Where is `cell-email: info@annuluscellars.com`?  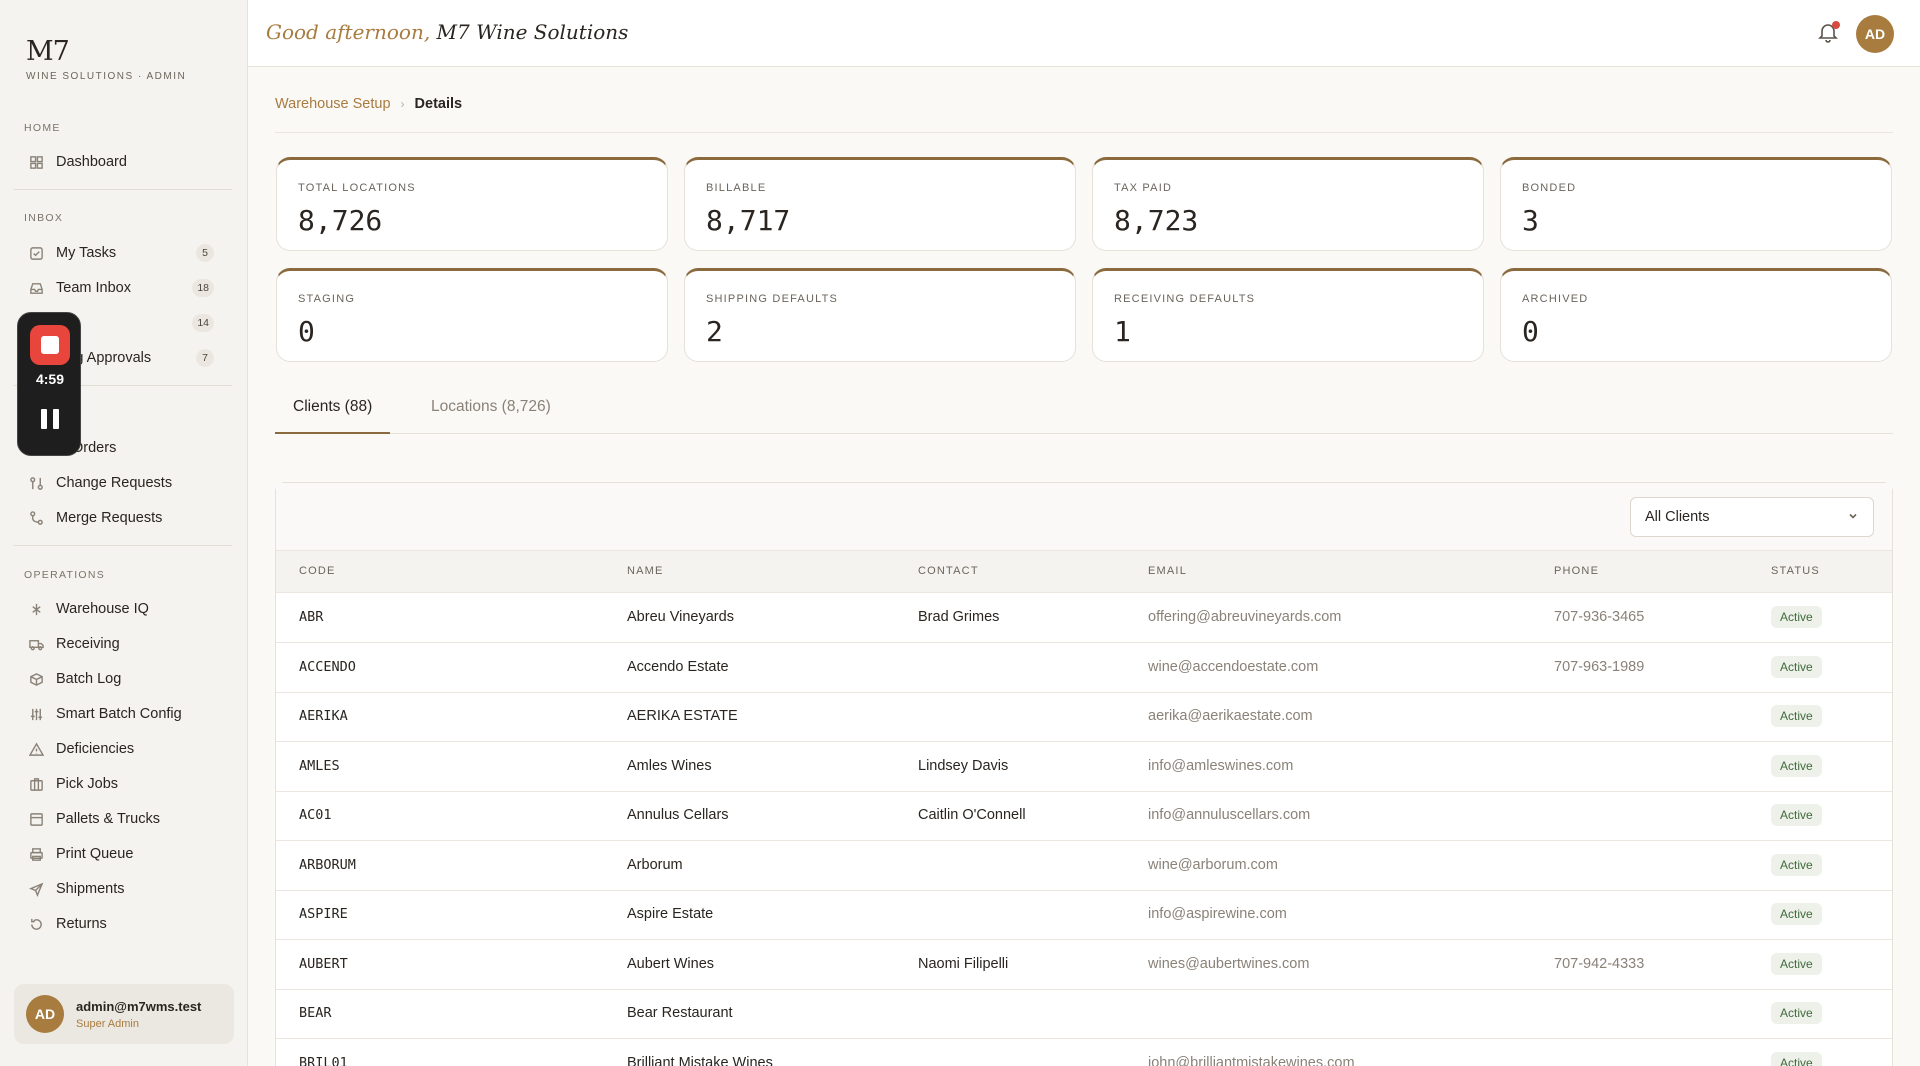 cell-email: info@annuluscellars.com is located at coordinates (1229, 815).